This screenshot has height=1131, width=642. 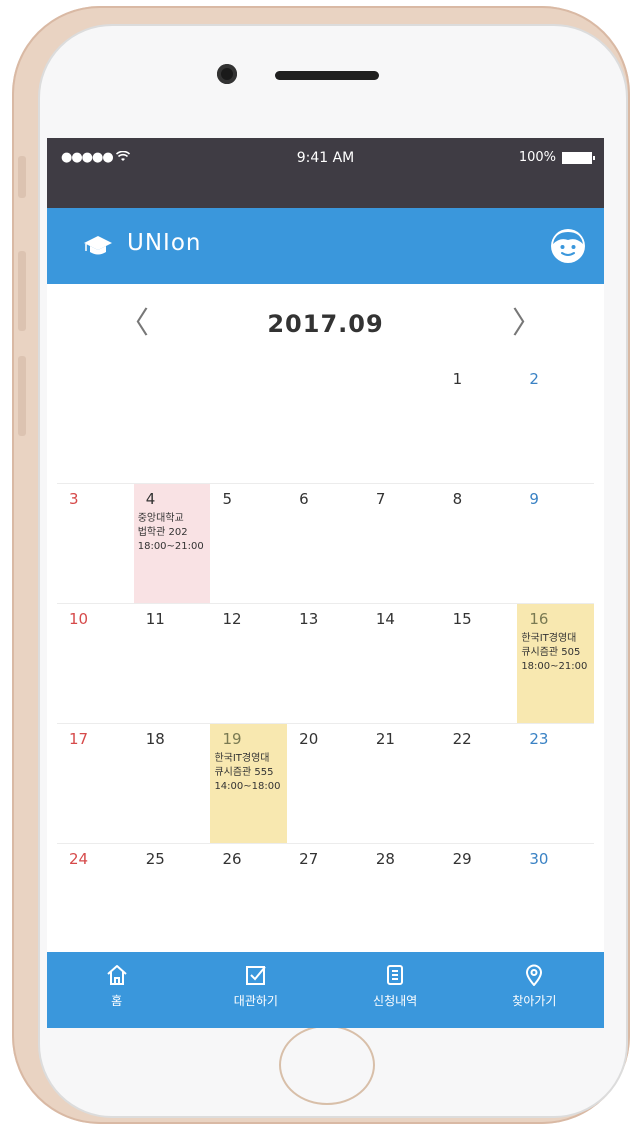 What do you see at coordinates (534, 975) in the screenshot?
I see `location-pin-icon` at bounding box center [534, 975].